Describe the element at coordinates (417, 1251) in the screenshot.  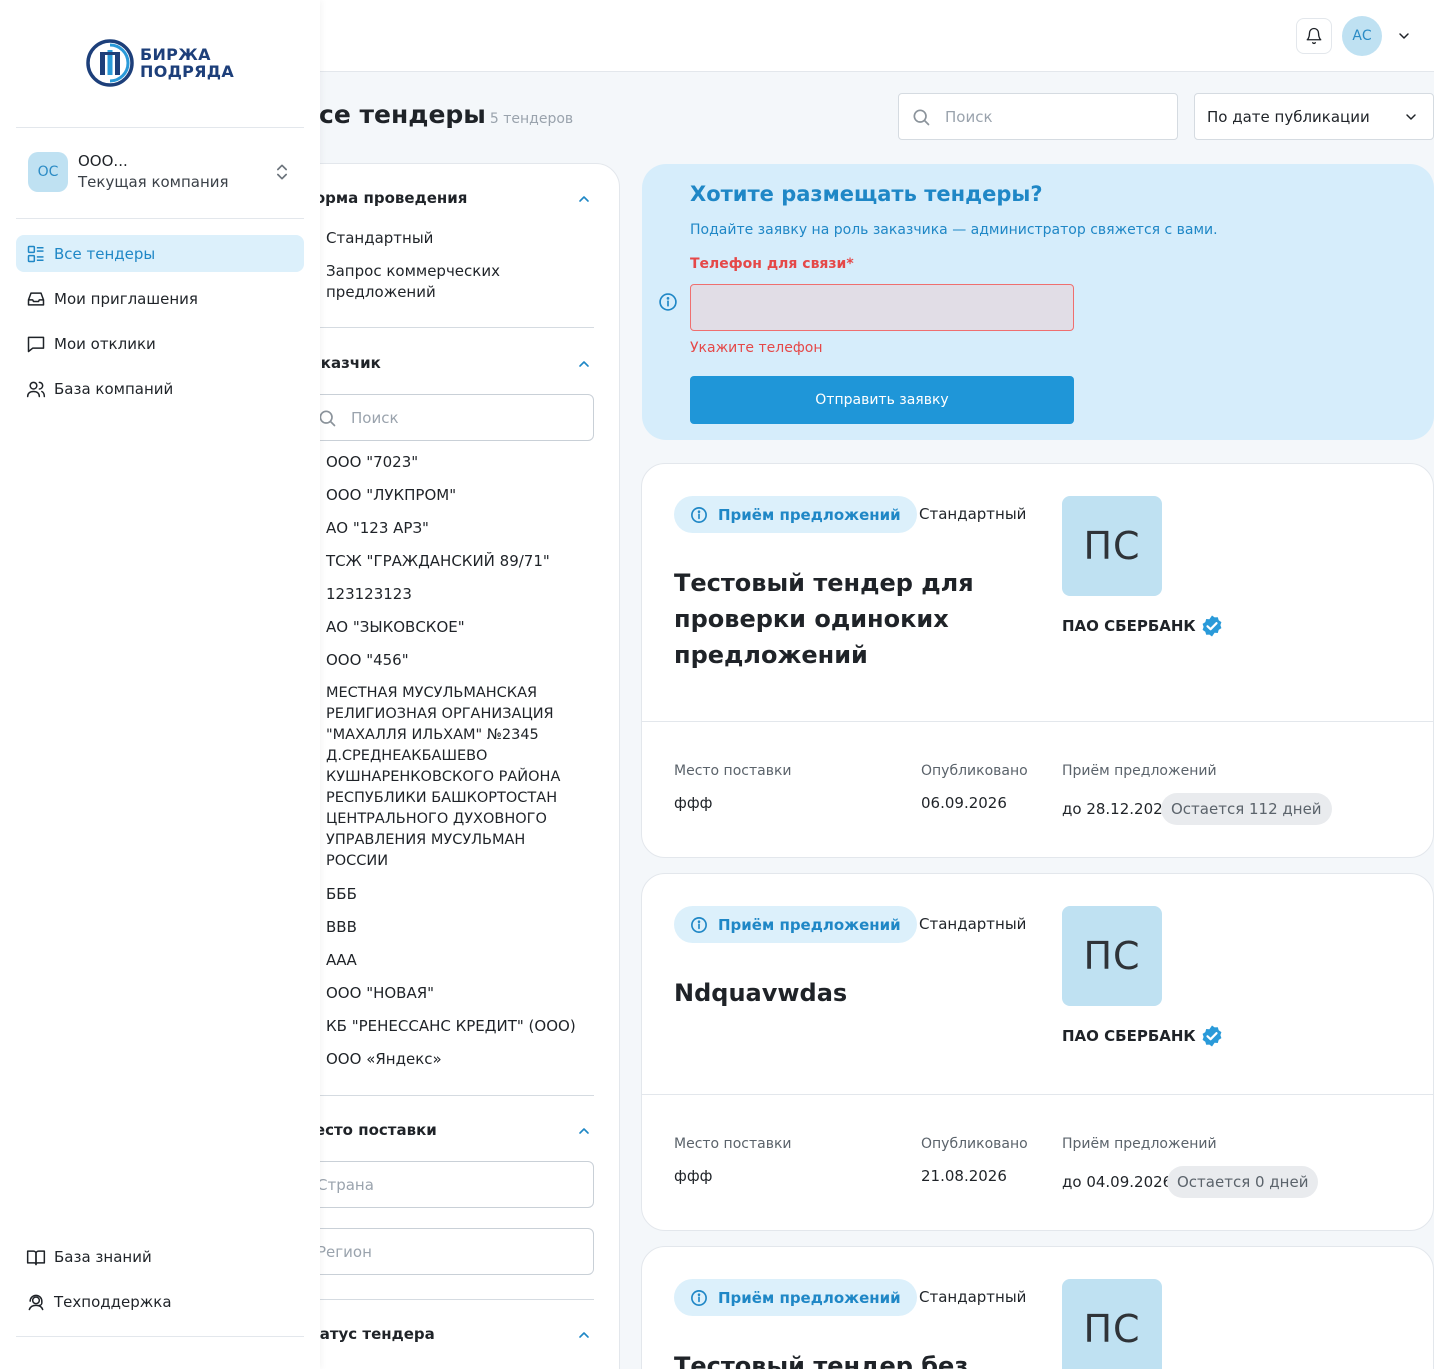
I see `region-input` at that location.